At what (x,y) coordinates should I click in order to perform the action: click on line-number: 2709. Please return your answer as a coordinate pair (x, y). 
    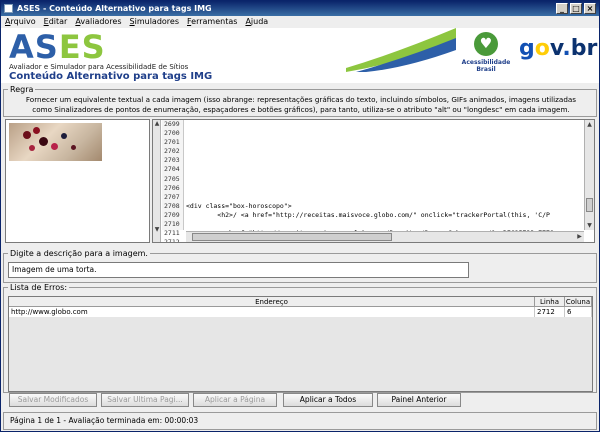
    Looking at the image, I should click on (172, 214).